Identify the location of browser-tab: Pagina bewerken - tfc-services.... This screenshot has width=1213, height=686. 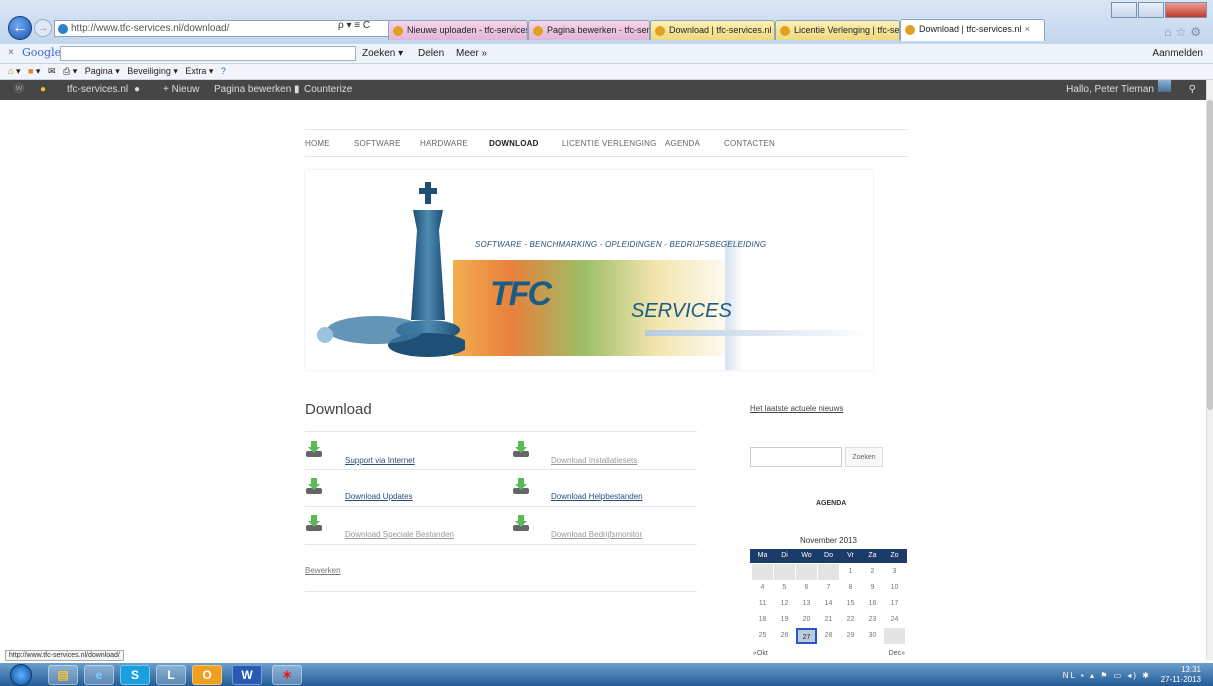
(589, 30).